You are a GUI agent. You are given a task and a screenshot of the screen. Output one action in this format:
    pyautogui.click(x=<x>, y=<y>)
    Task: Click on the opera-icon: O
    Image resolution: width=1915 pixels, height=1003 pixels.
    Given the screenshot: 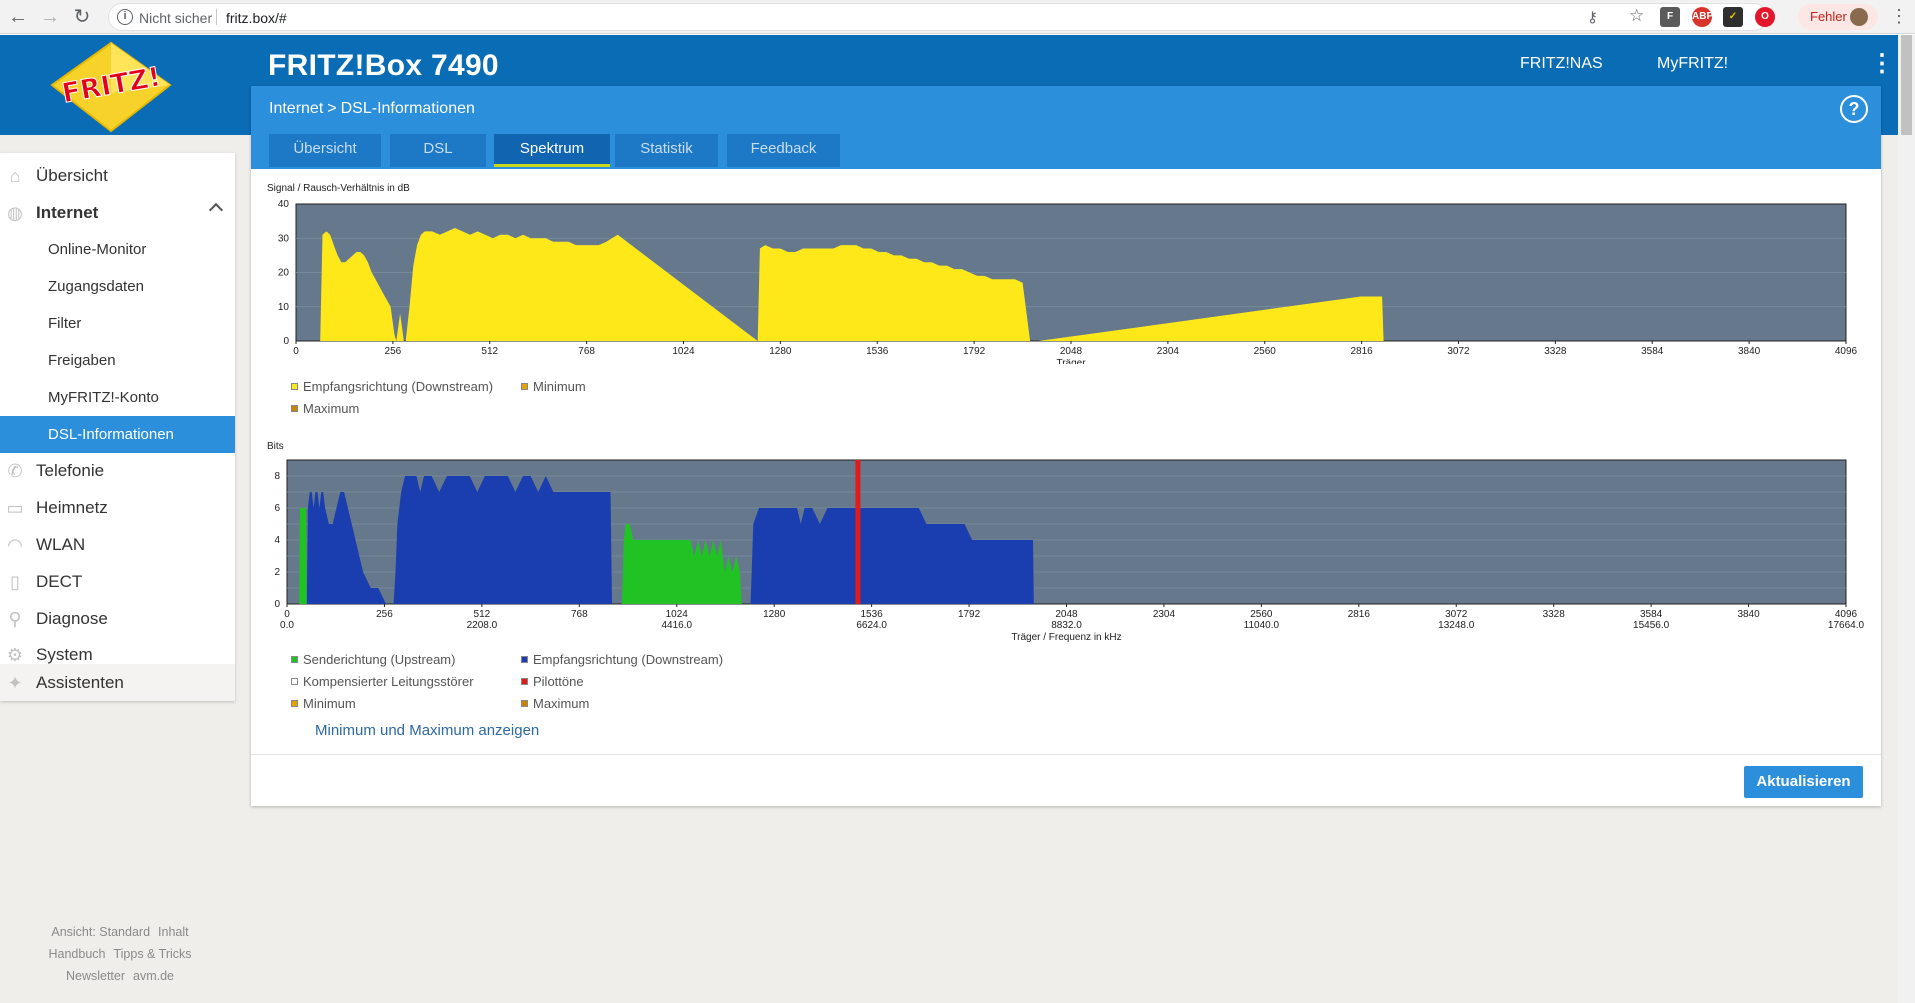 What is the action you would take?
    pyautogui.click(x=1765, y=17)
    